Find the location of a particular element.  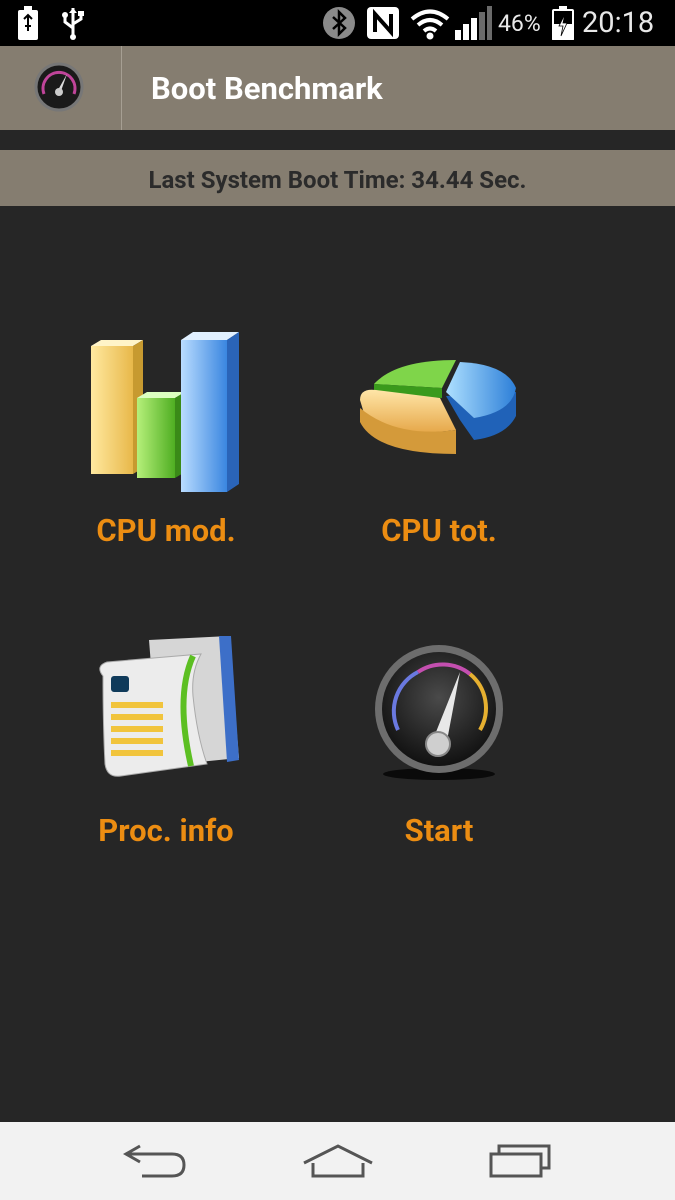

battery-percent: 46% is located at coordinates (519, 23).